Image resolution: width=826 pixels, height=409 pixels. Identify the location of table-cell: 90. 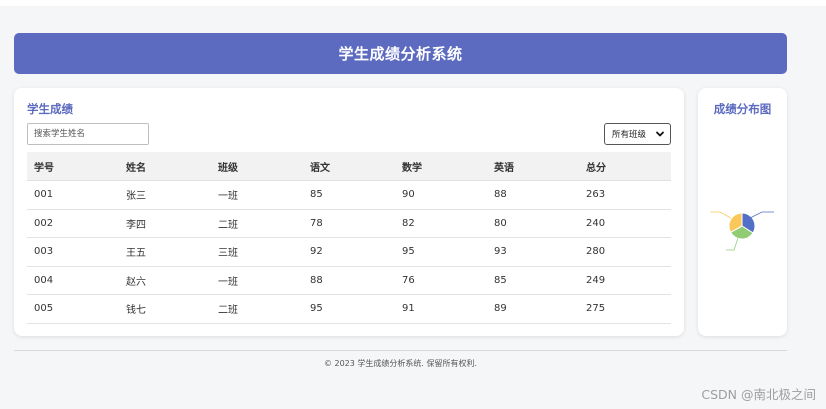
(441, 195).